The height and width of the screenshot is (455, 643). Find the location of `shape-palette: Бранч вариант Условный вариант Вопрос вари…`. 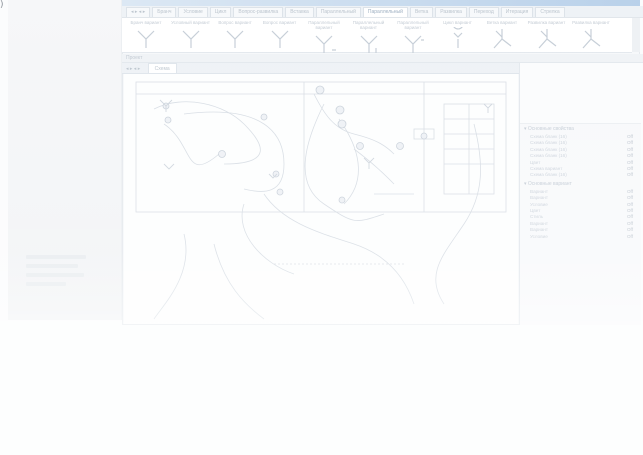

shape-palette: Бранч вариант Условный вариант Вопрос вари… is located at coordinates (377, 35).